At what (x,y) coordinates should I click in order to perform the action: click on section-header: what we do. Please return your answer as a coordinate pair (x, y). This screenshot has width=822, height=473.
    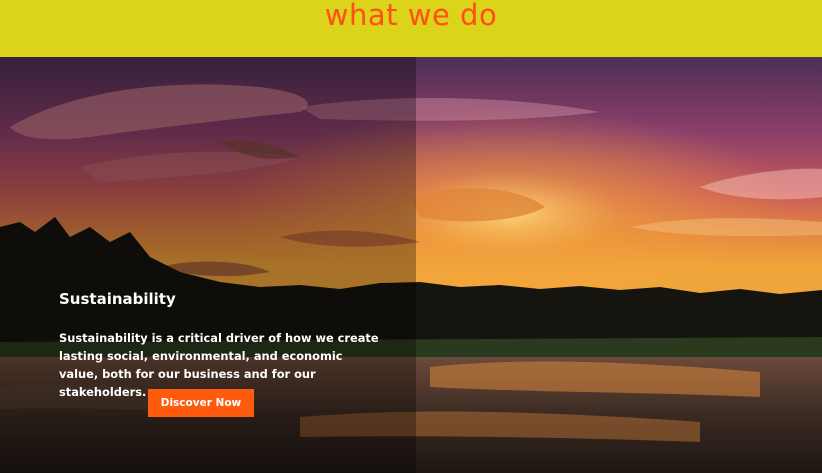
    Looking at the image, I should click on (411, 28).